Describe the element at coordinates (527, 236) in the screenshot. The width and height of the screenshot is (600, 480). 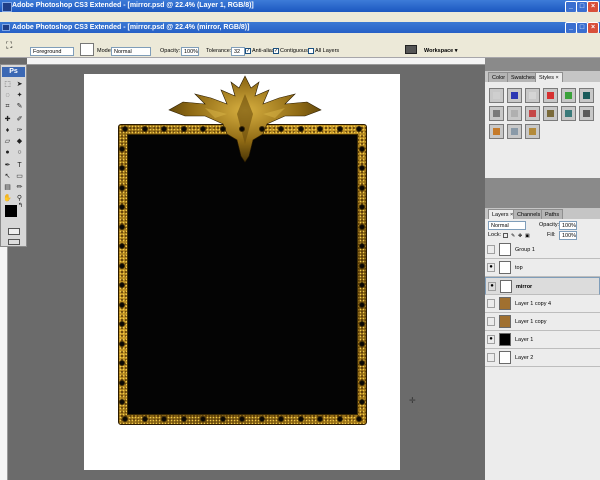
I see `lock-all-icon: ▣` at that location.